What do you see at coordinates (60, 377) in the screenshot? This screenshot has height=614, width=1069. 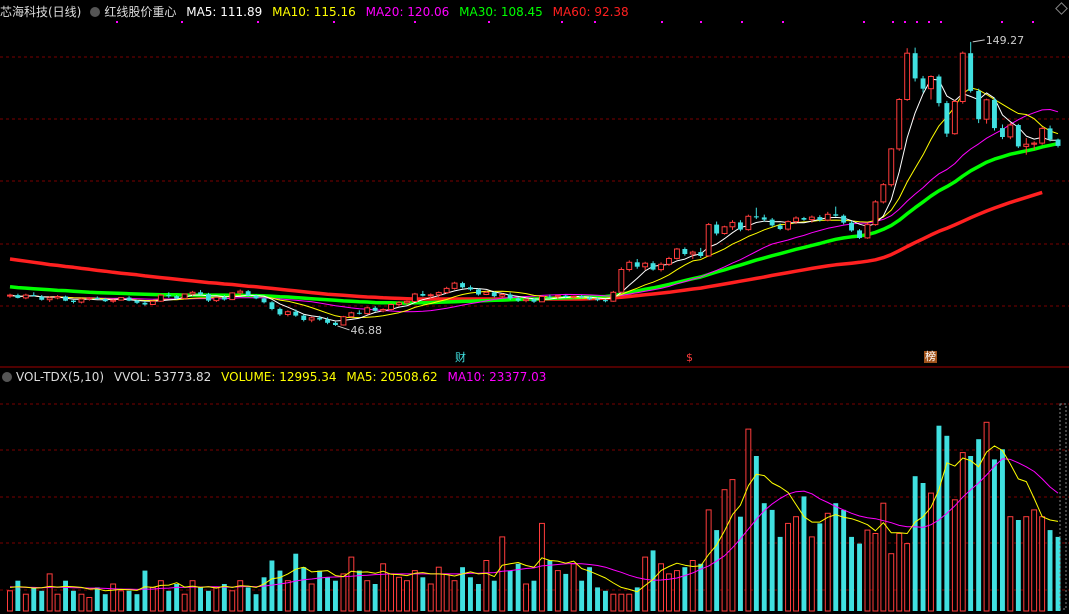 I see `volume-indicator-name: VOL-TDX(5,10)` at bounding box center [60, 377].